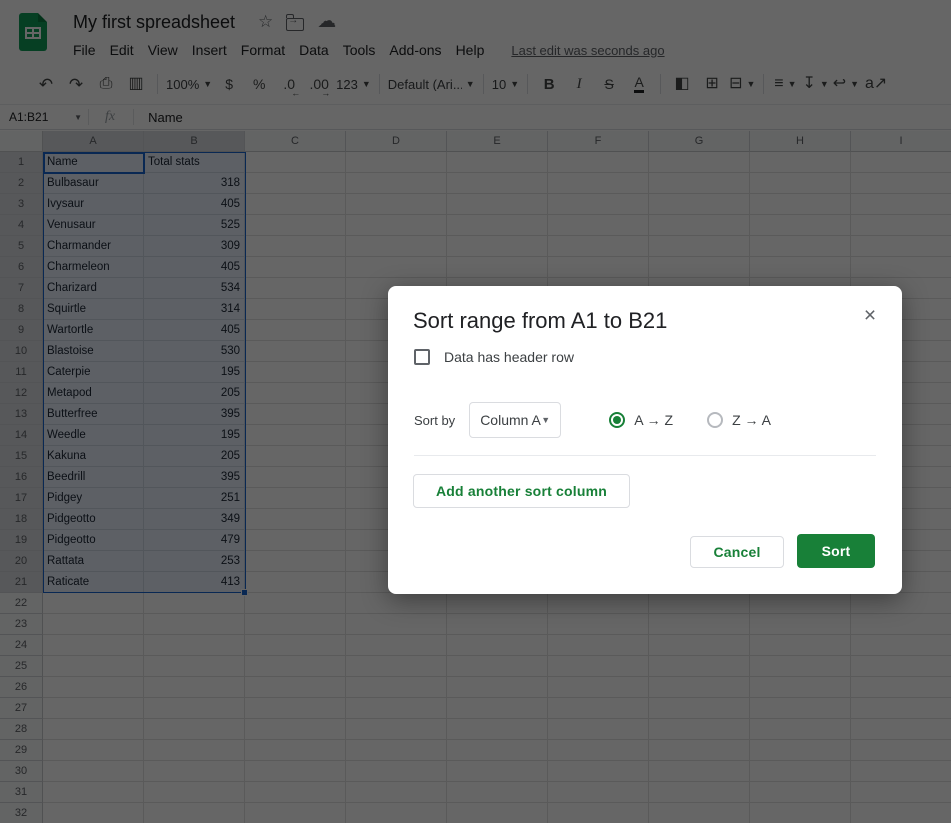 This screenshot has height=823, width=951. I want to click on sort-column-select: Column A ▼, so click(515, 420).